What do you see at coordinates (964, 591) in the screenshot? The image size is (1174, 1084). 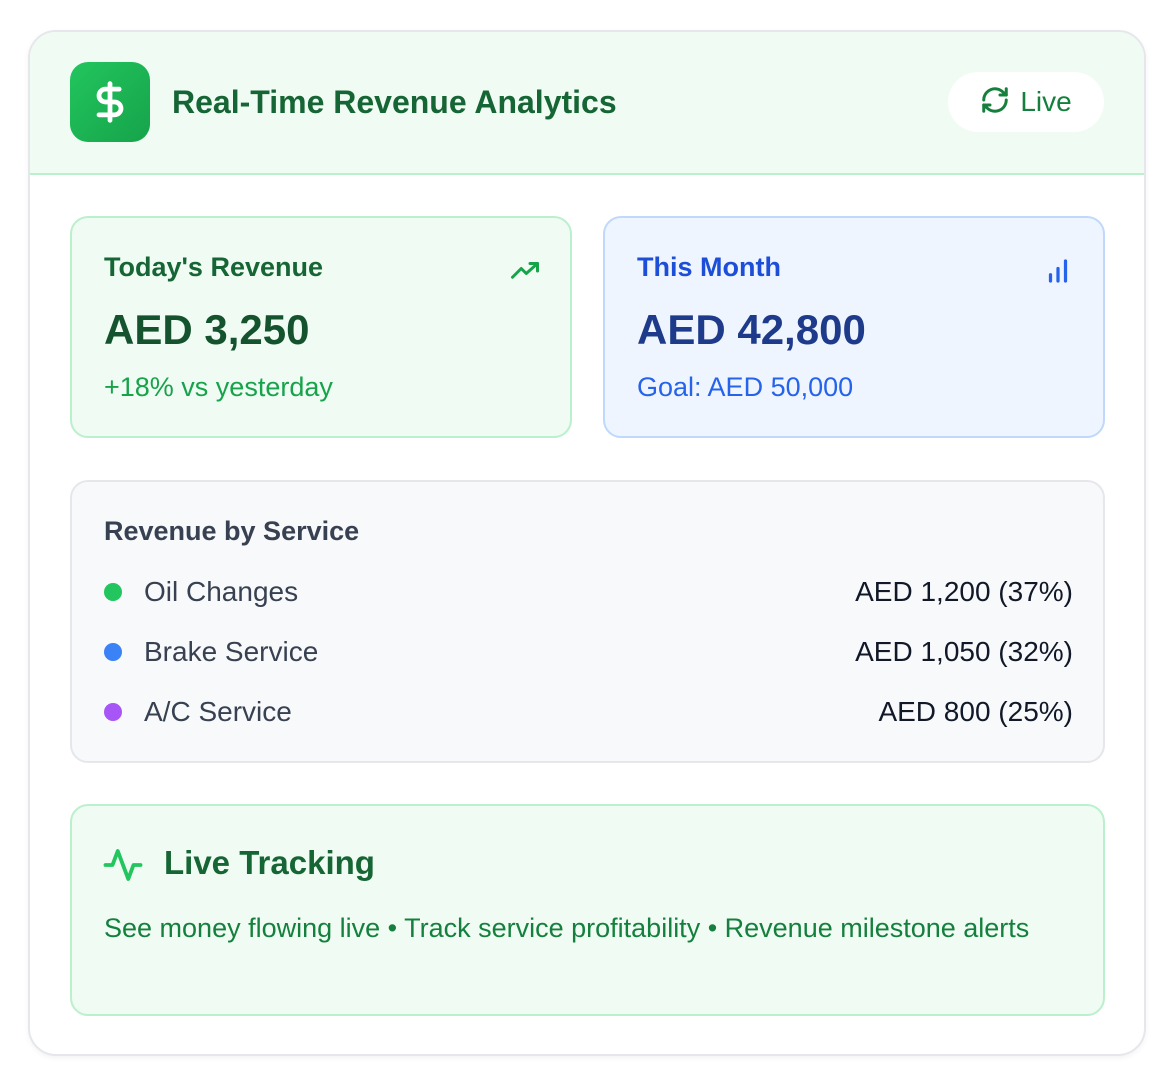 I see `service-amount: AED 1,200 (37%)` at bounding box center [964, 591].